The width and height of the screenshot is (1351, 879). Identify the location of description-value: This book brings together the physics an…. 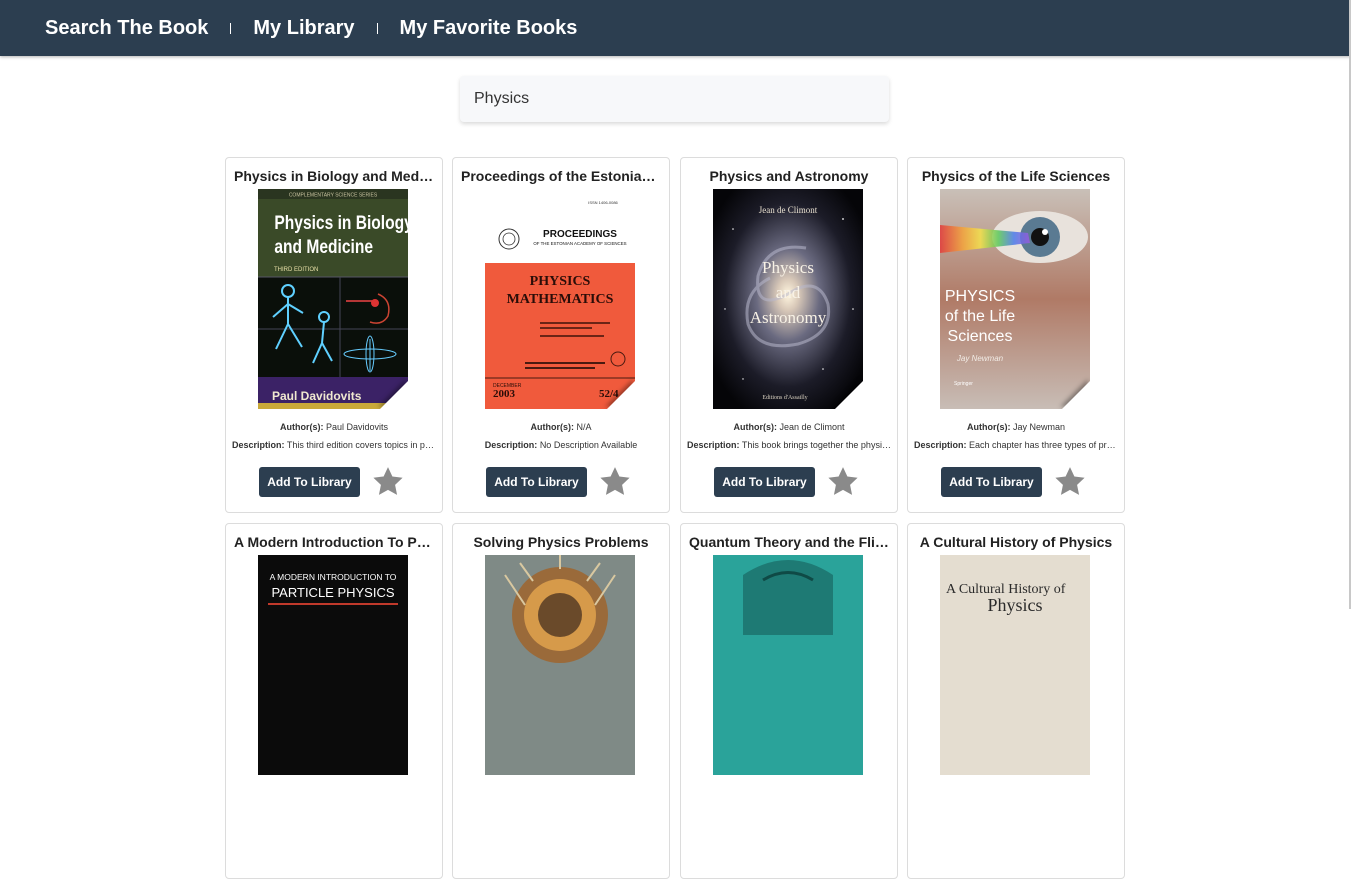
(816, 445).